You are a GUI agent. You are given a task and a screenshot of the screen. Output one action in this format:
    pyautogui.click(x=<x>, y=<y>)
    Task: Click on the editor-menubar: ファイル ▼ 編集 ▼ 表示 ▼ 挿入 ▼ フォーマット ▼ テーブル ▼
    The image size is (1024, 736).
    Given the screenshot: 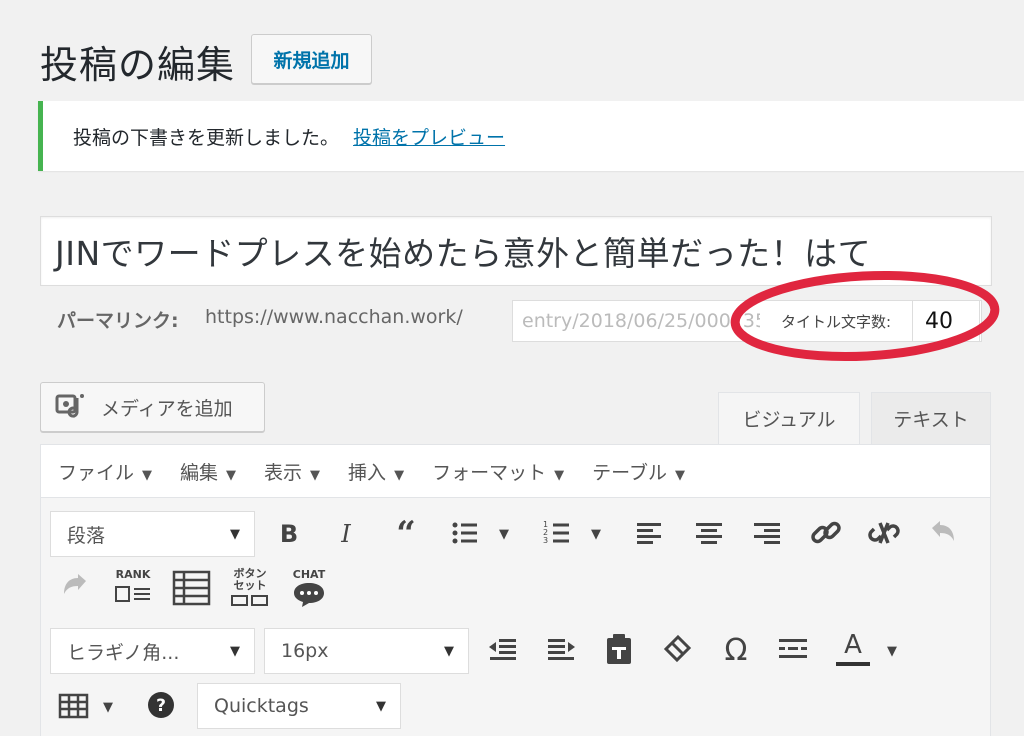 What is the action you would take?
    pyautogui.click(x=515, y=471)
    